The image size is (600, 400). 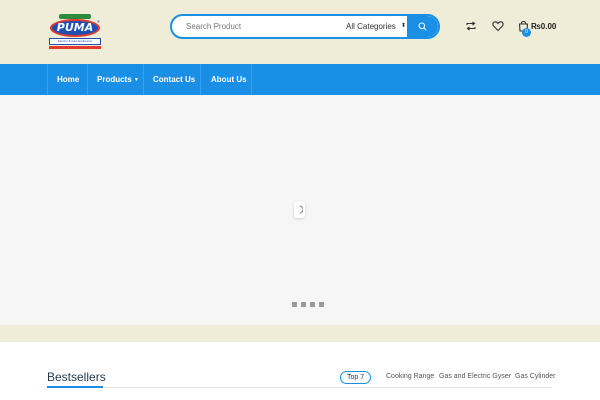 I want to click on category-select: All Categories ⬍, so click(x=375, y=26).